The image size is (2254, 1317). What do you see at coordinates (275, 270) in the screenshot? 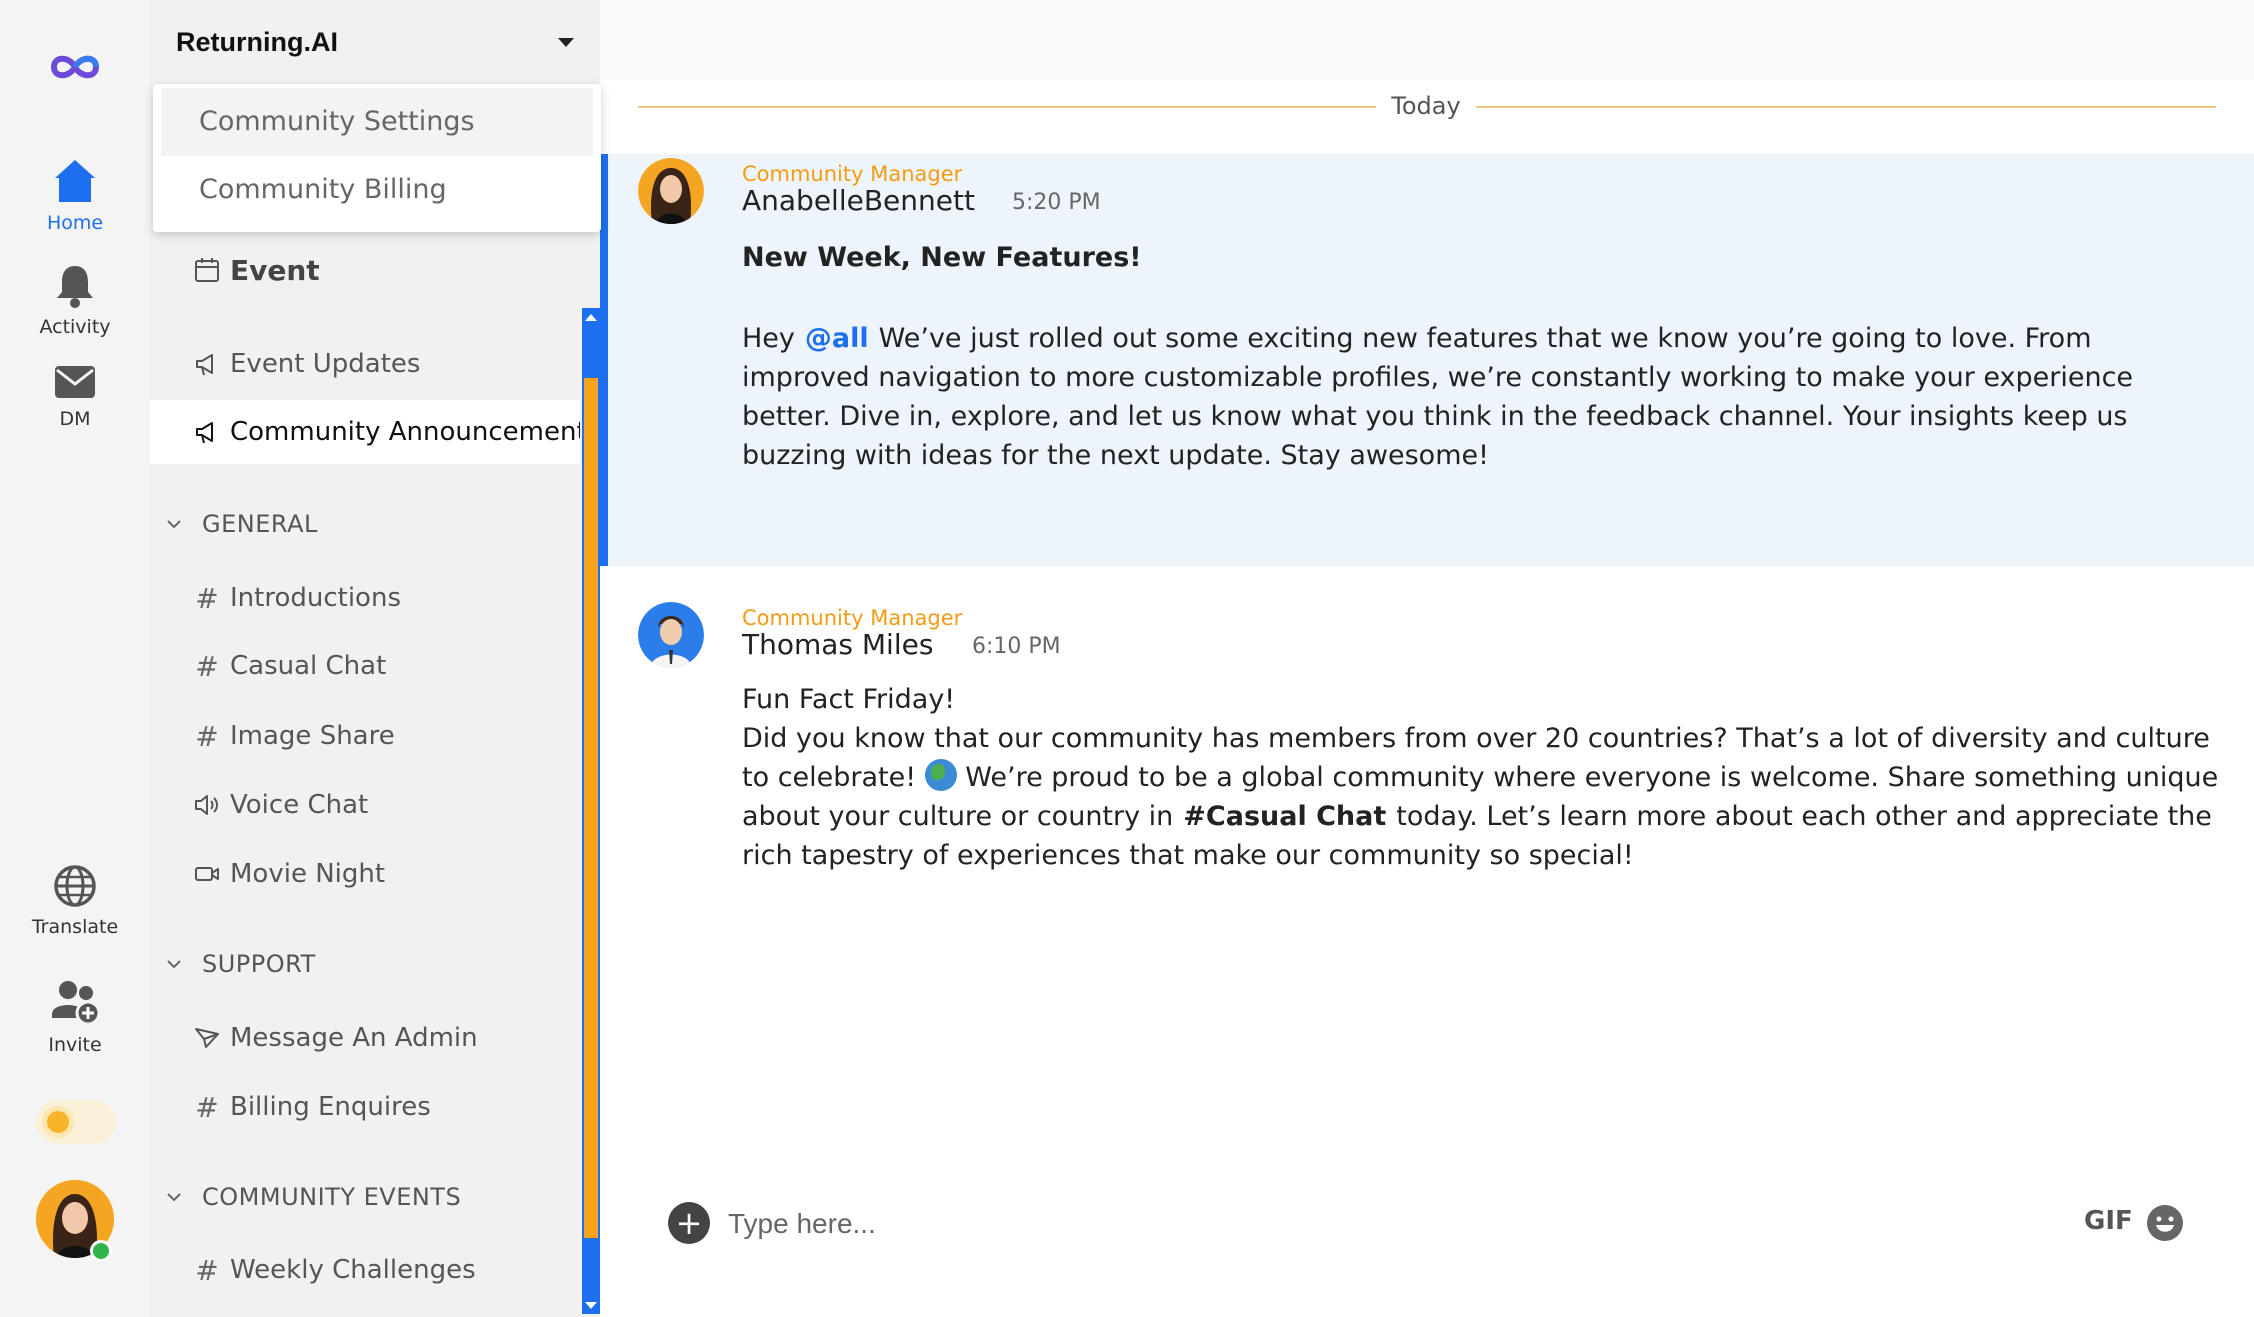
I see `sidebar-item-label: Event` at bounding box center [275, 270].